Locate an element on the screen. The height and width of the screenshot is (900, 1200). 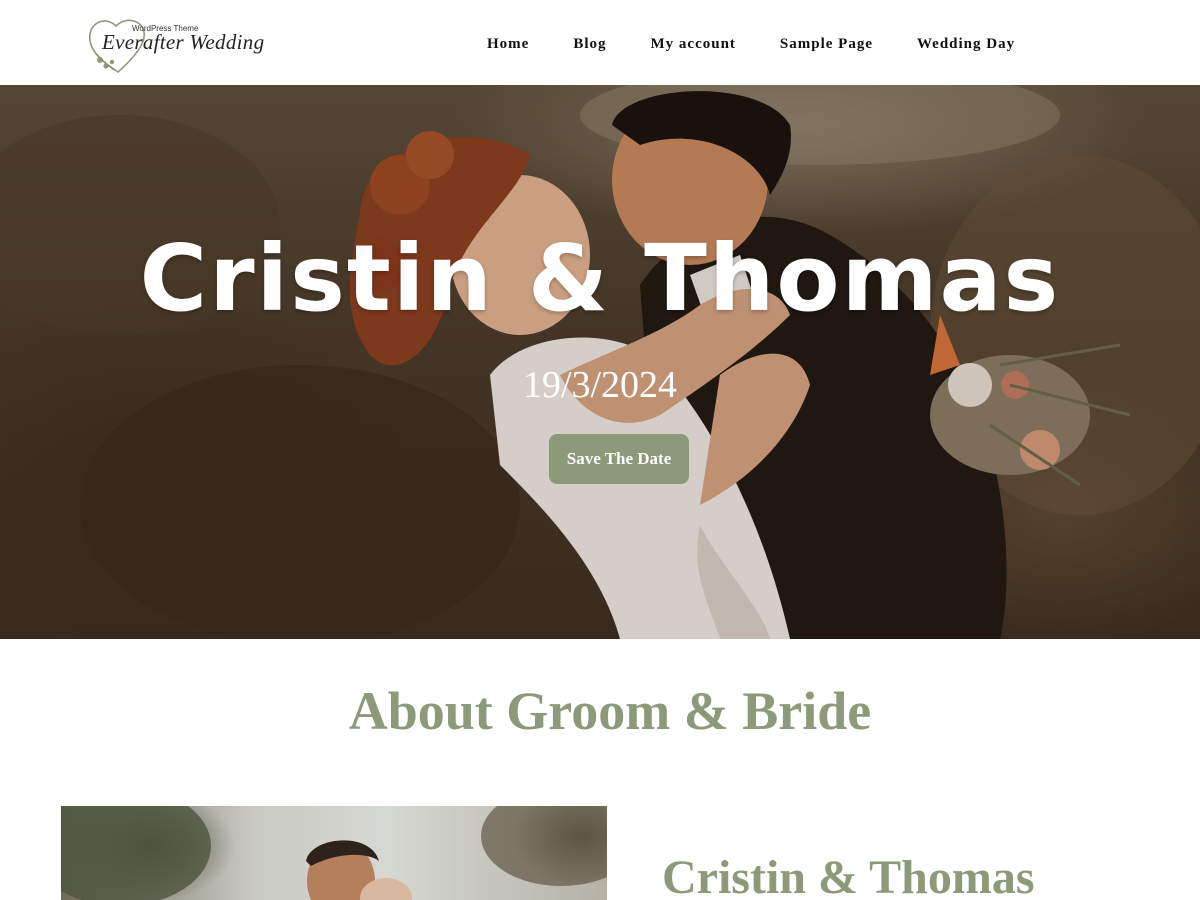
hero-title: Cristin & Thomas is located at coordinates (600, 278).